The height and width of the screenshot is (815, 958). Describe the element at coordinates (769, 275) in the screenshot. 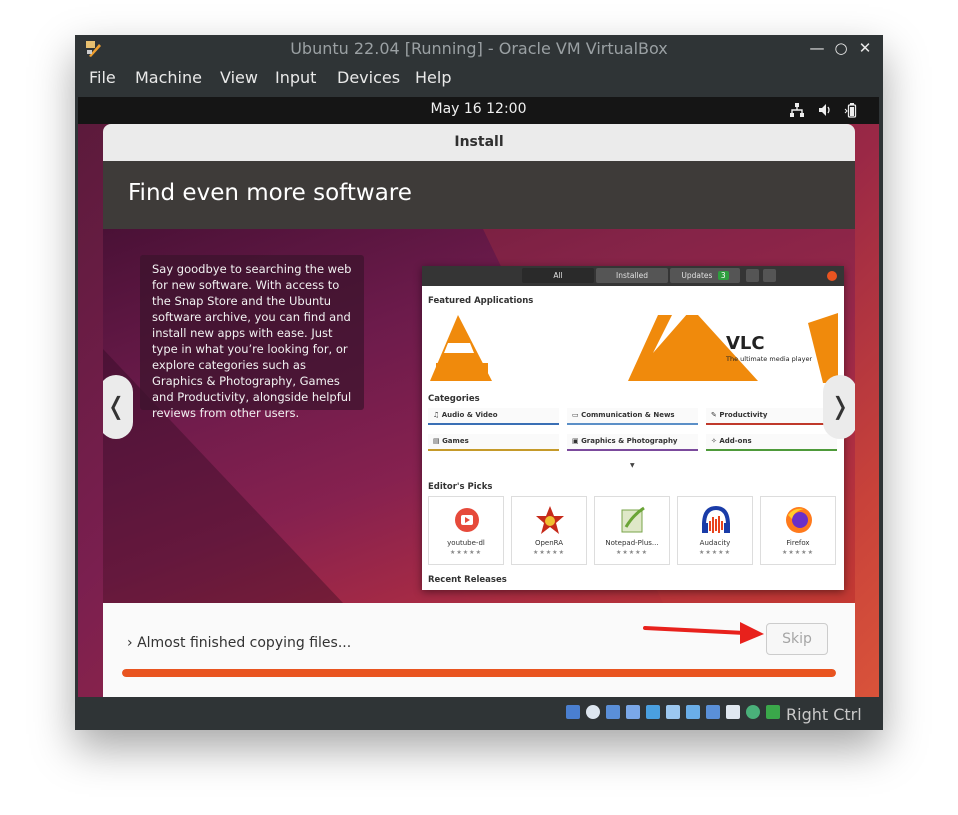

I see `store-menu-icon` at that location.